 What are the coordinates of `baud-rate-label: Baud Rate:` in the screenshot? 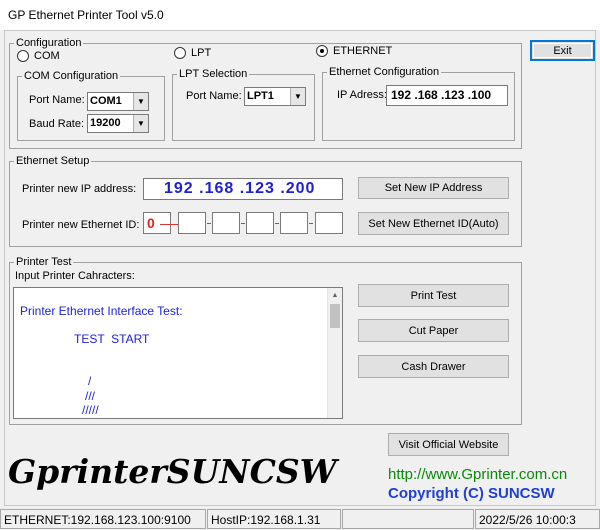 It's located at (57, 124).